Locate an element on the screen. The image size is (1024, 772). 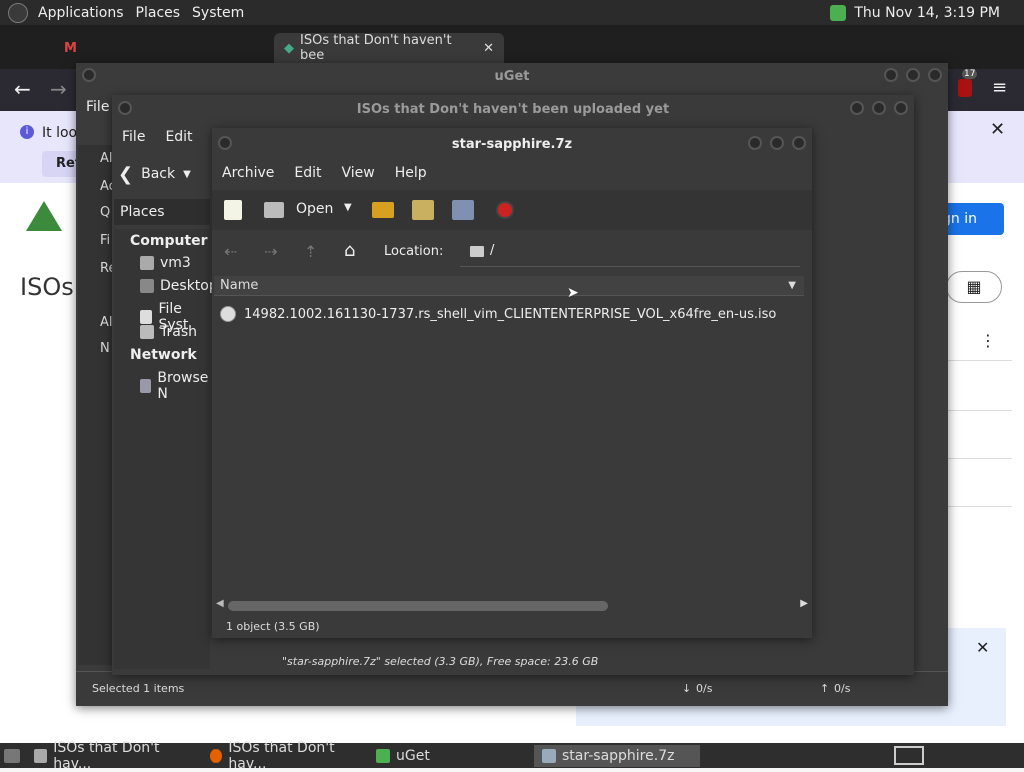
close-notification-icon: ✕ is located at coordinates (997, 129).